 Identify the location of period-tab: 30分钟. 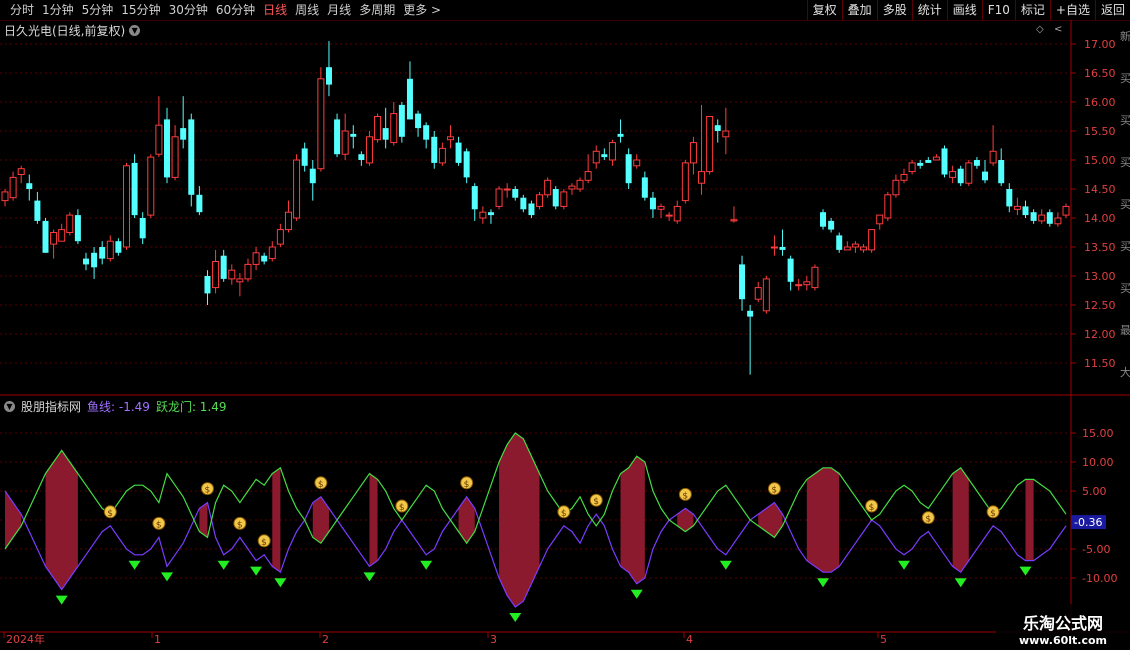
(188, 10).